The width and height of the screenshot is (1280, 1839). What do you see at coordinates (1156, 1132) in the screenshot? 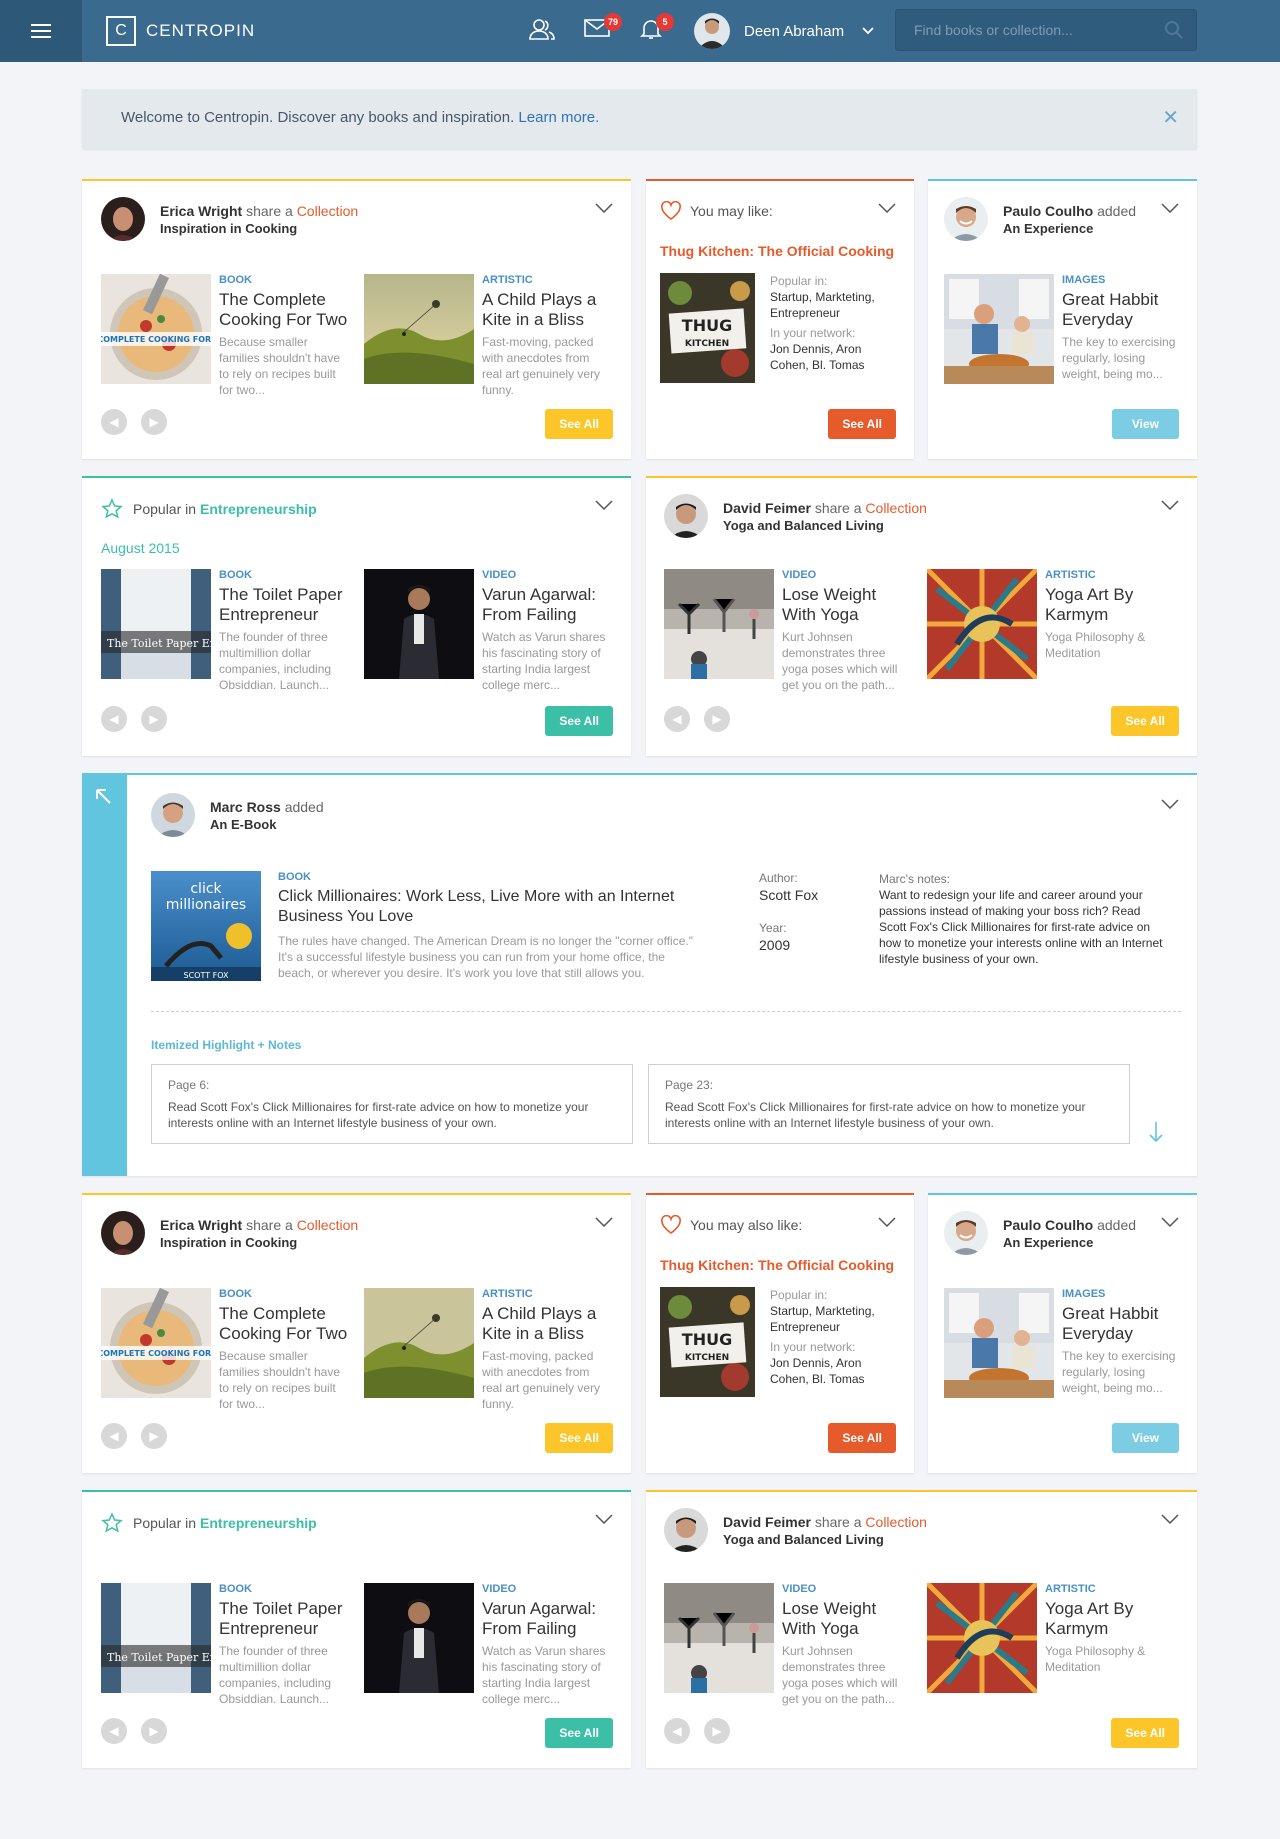
I see `arrow-down-icon` at bounding box center [1156, 1132].